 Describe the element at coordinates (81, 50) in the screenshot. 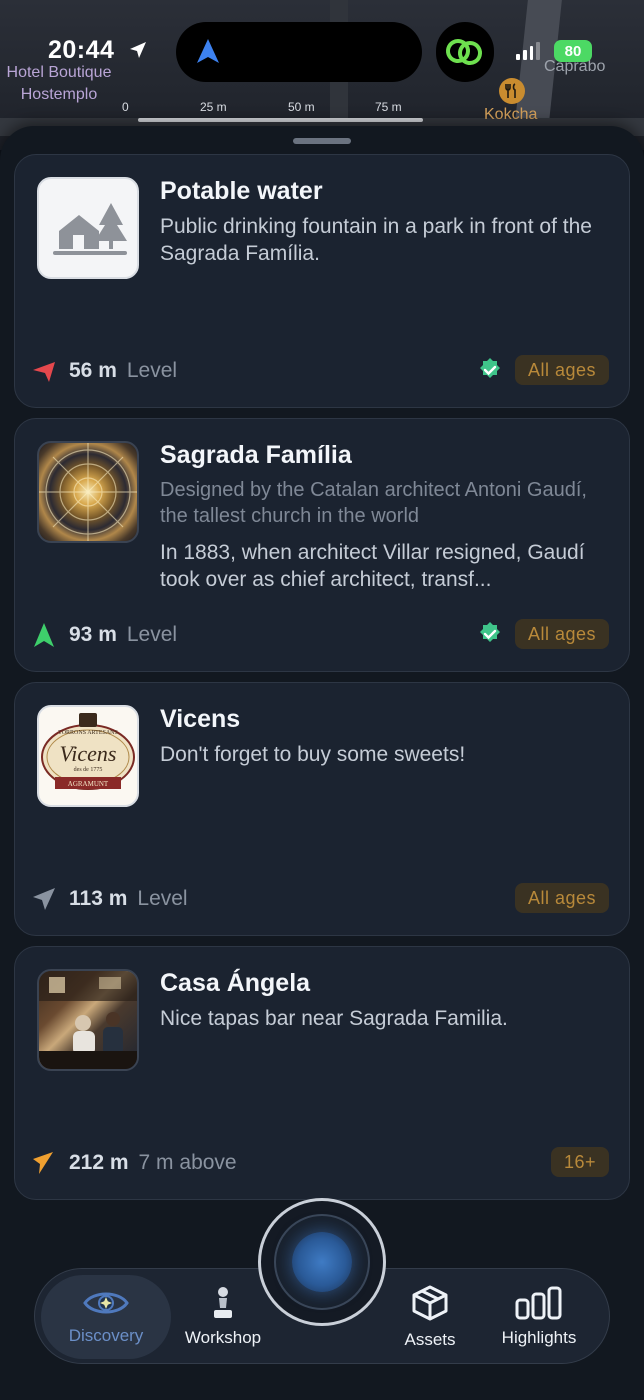

I see `status-time: 20:44` at that location.